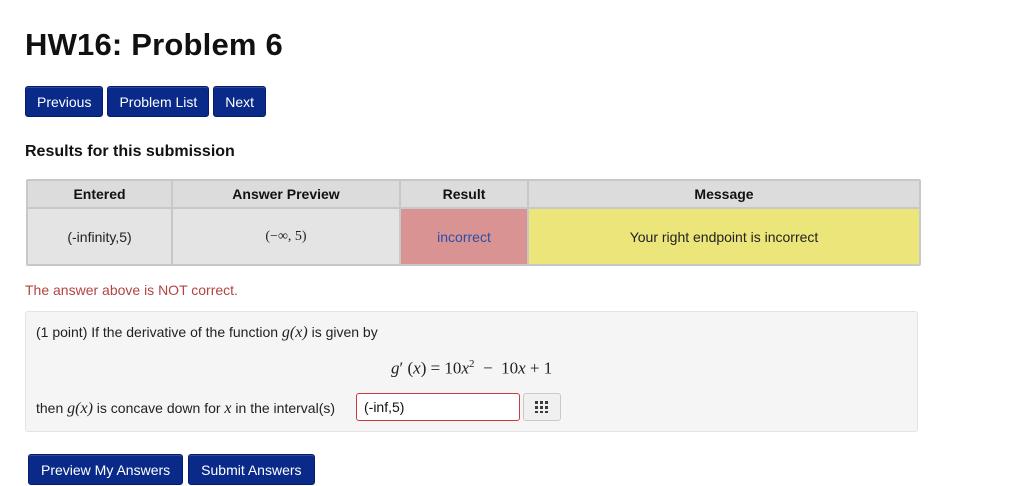 The height and width of the screenshot is (486, 1024). I want to click on previous-button: Previous, so click(64, 101).